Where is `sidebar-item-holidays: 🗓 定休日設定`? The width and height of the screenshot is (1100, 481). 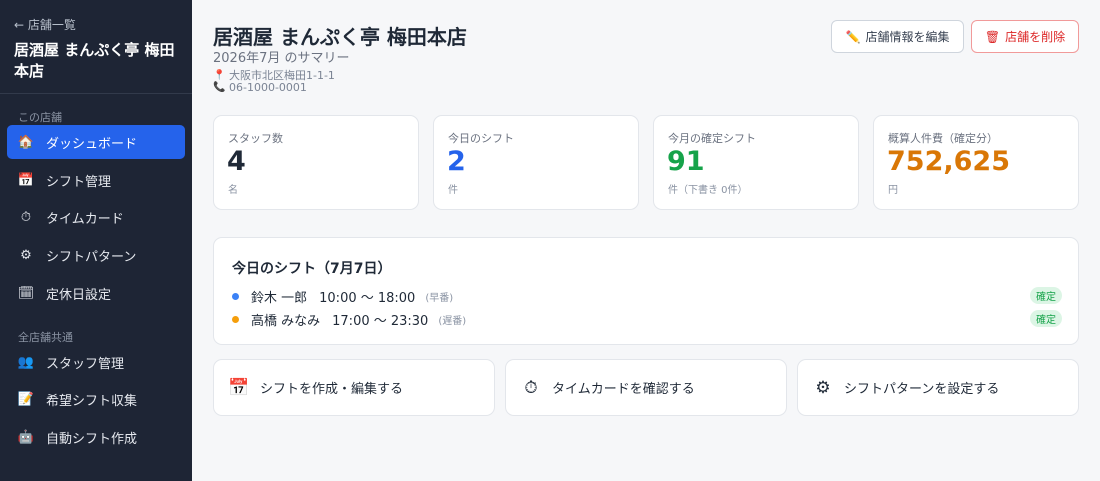
sidebar-item-holidays: 🗓 定休日設定 is located at coordinates (96, 293).